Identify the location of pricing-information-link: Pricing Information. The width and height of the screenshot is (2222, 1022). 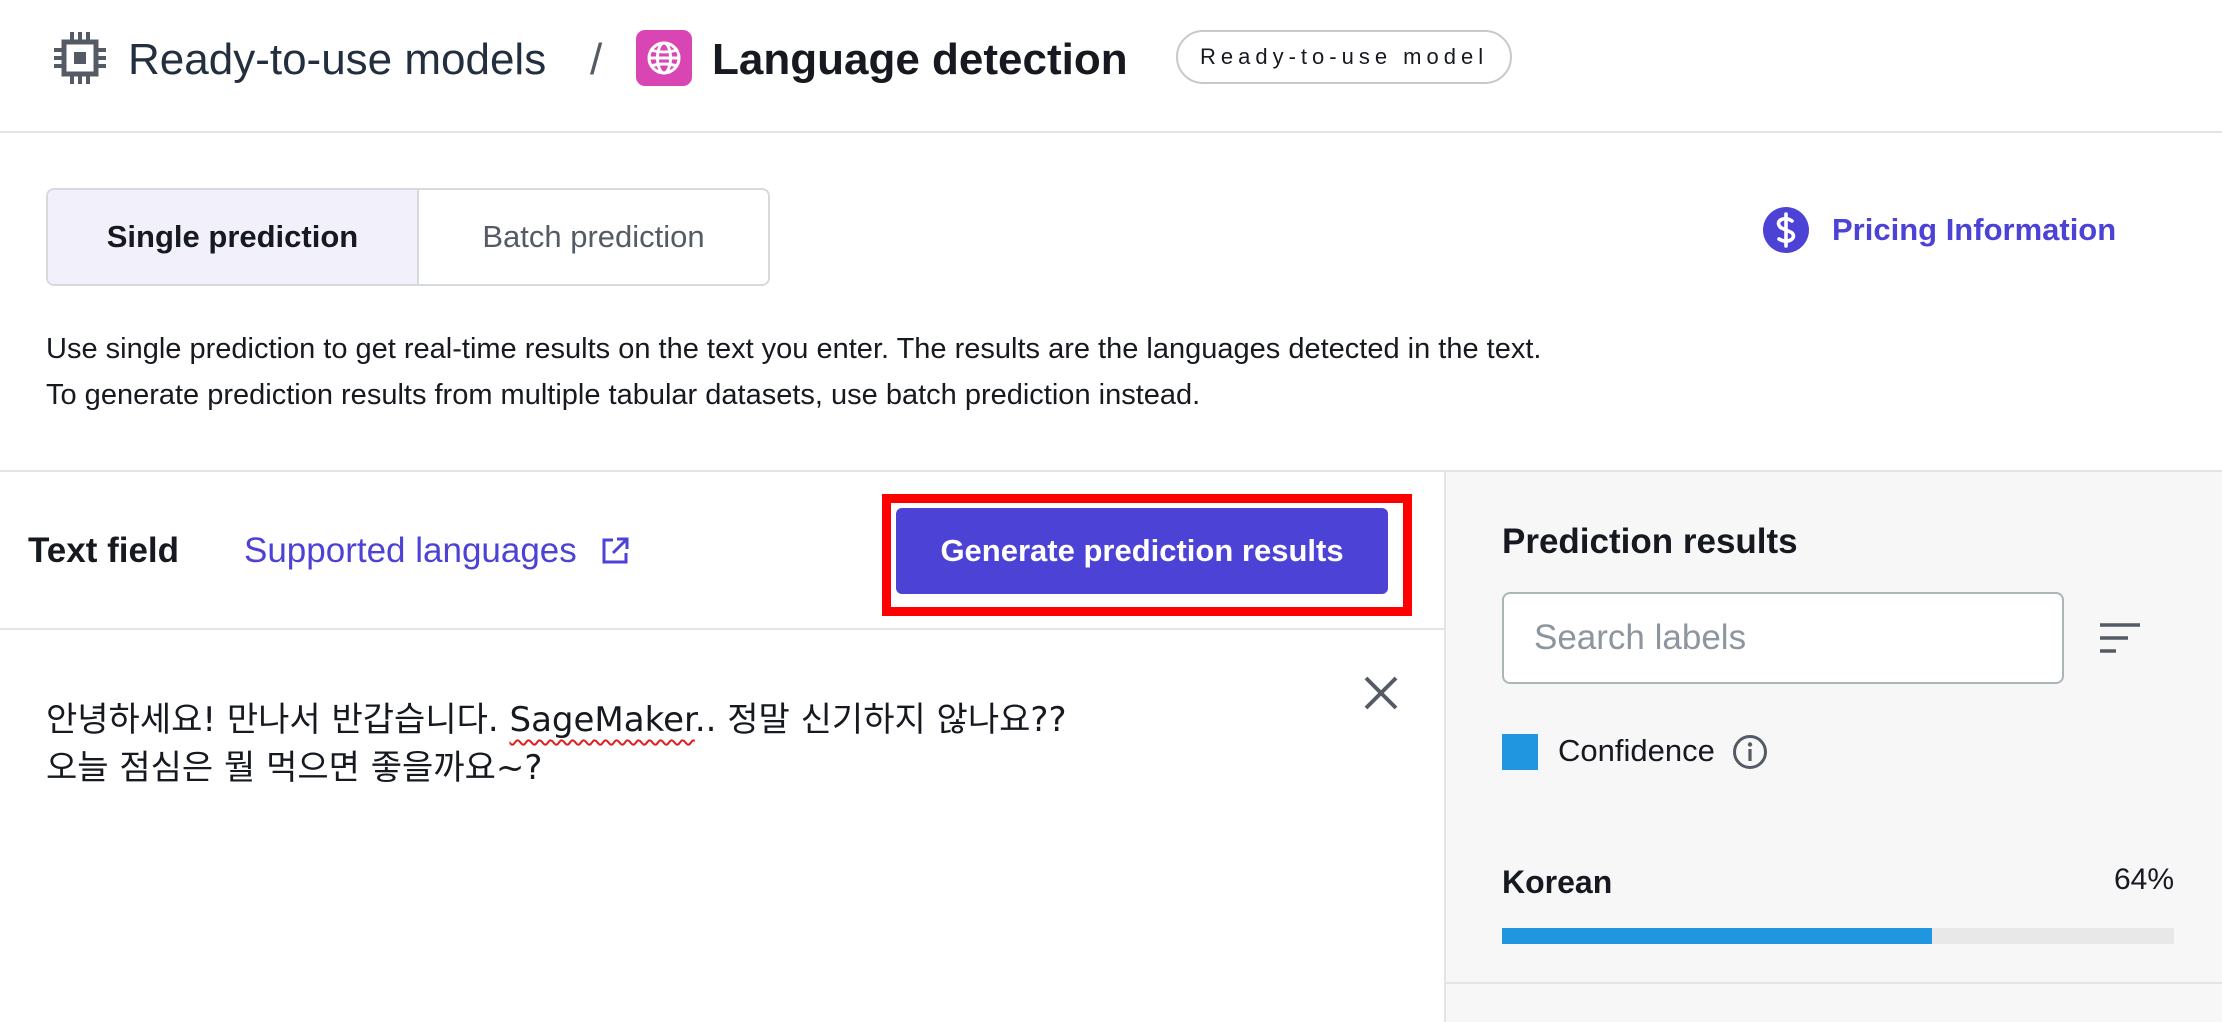
(1939, 230).